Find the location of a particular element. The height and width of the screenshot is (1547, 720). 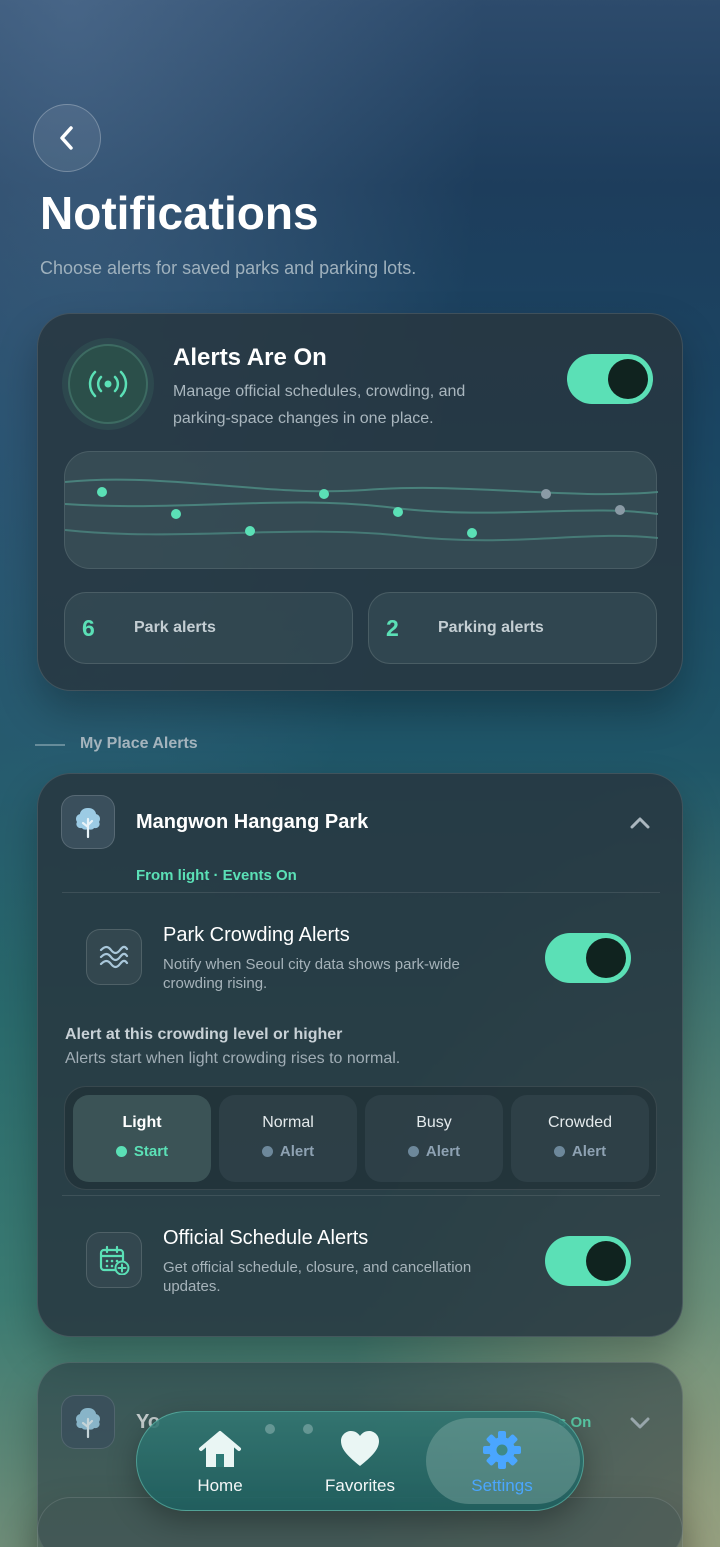

tab-favorites-label: Favorites is located at coordinates (360, 1485).